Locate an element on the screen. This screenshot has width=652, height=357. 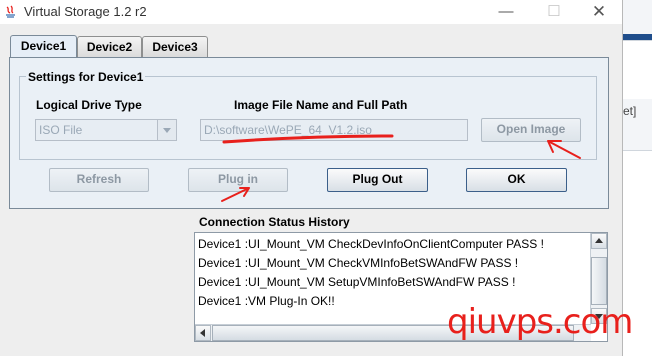
arrow-annotation-plug-in is located at coordinates (235, 194).